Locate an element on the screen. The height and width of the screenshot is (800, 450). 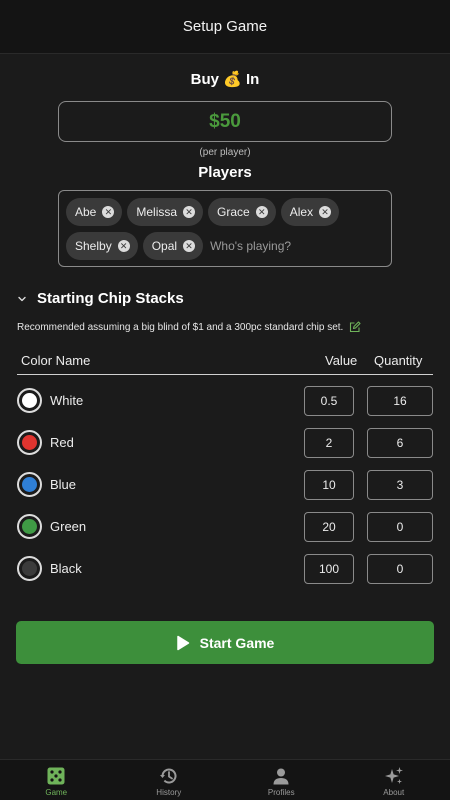
start-game-label: Start Game is located at coordinates (237, 642).